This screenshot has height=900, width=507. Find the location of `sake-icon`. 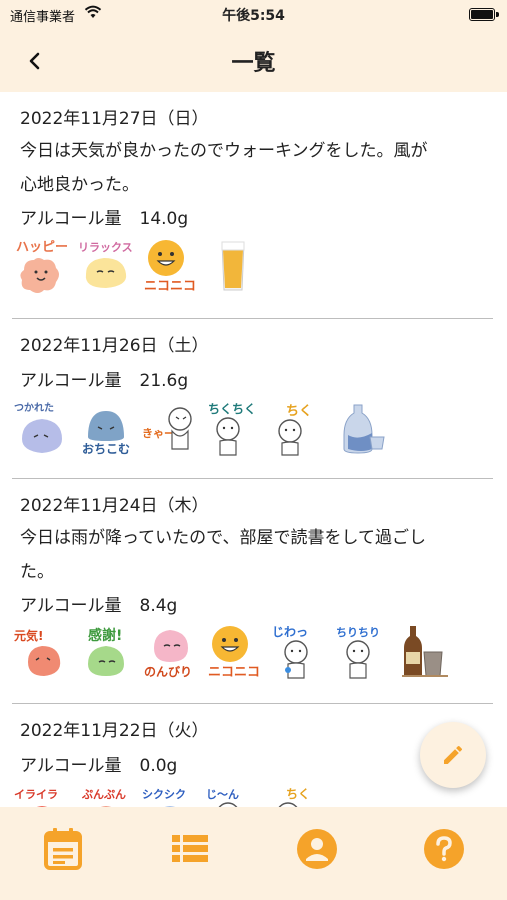

sake-icon is located at coordinates (364, 429).